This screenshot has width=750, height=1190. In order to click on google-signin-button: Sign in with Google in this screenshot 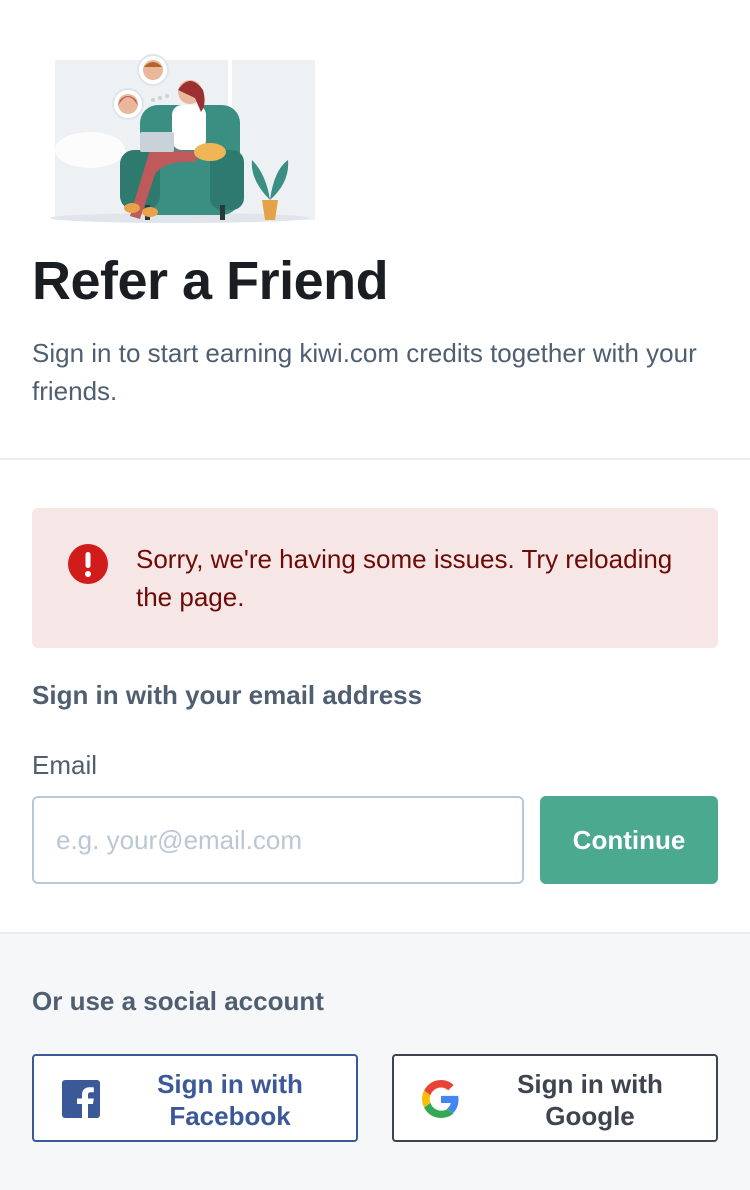, I will do `click(555, 1098)`.